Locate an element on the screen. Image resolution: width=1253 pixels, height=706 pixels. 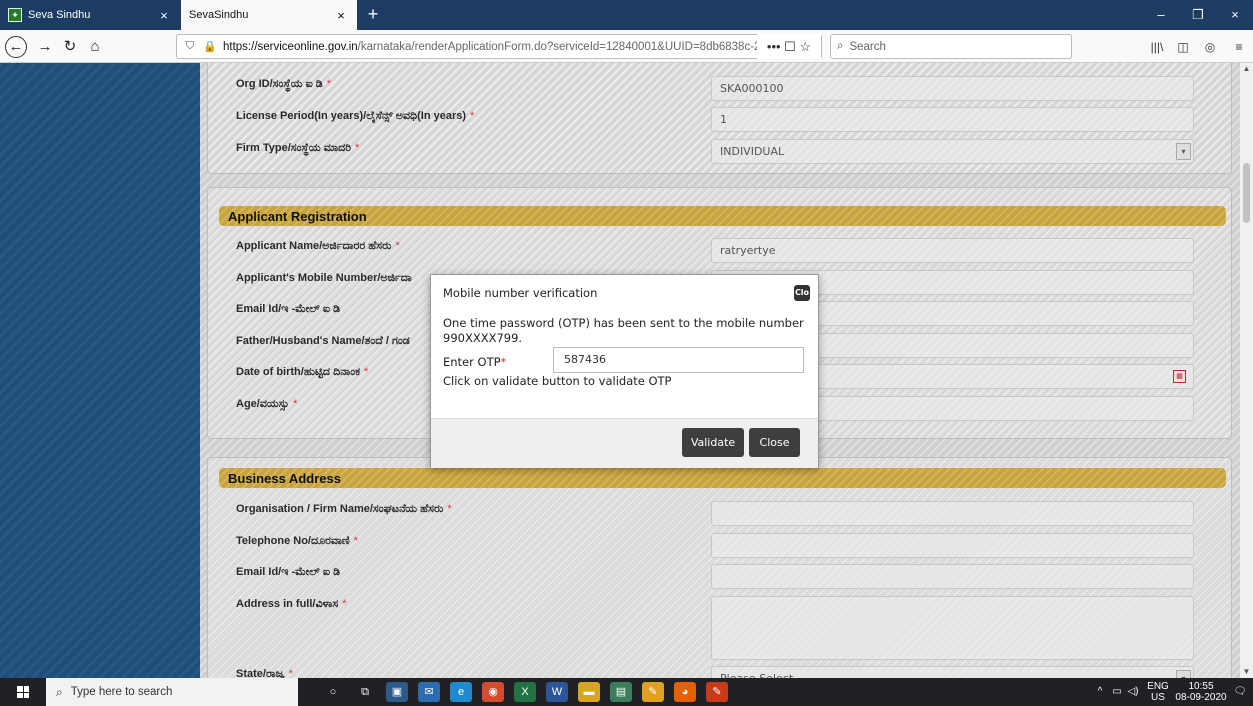
tray-chevron-icon: ^ is located at coordinates (1100, 692).